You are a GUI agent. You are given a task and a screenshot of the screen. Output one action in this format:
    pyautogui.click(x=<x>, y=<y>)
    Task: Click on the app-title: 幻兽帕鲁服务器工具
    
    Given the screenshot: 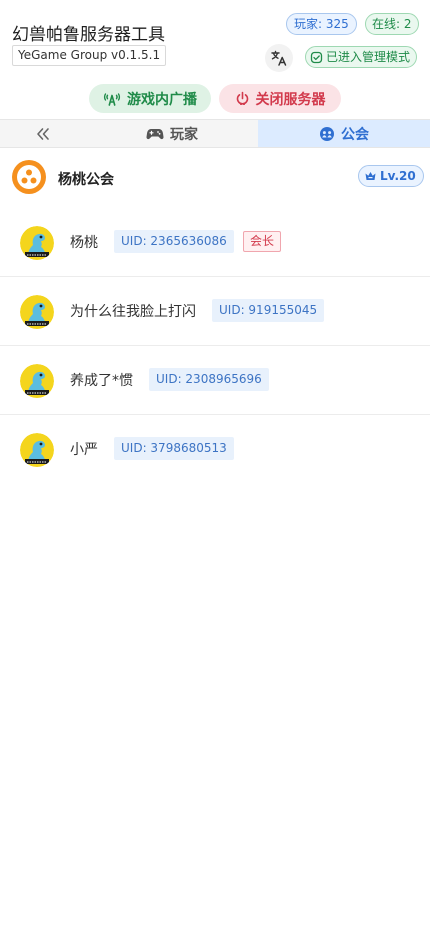 What is the action you would take?
    pyautogui.click(x=88, y=35)
    